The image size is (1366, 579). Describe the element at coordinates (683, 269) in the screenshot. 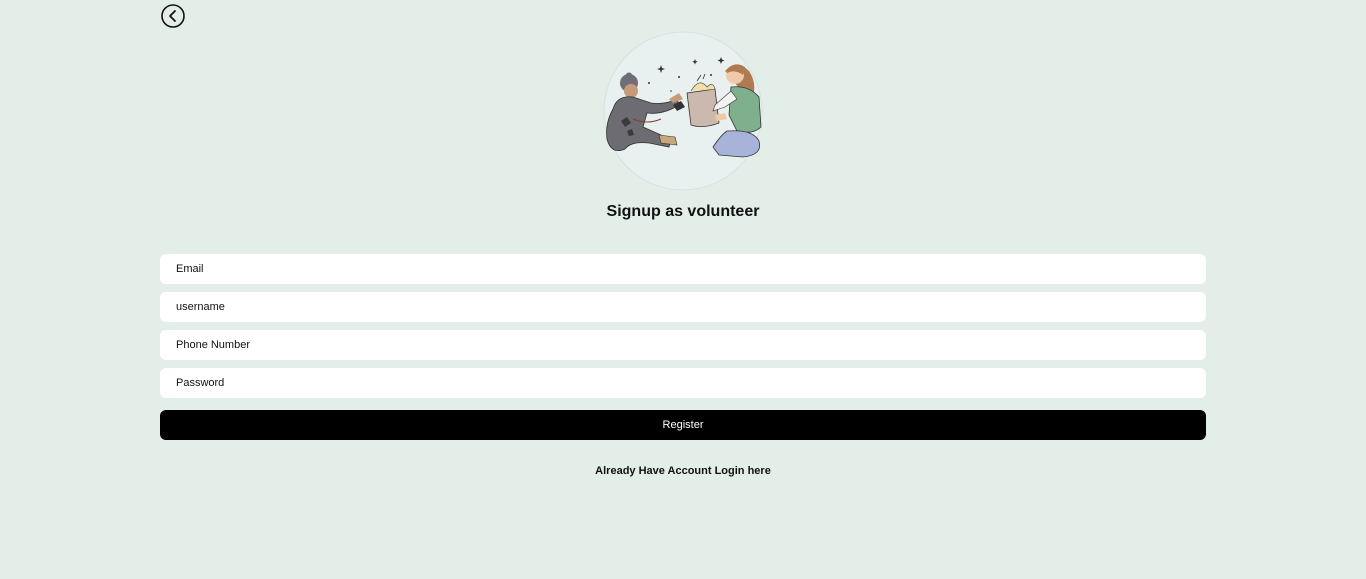

I see `email-input` at that location.